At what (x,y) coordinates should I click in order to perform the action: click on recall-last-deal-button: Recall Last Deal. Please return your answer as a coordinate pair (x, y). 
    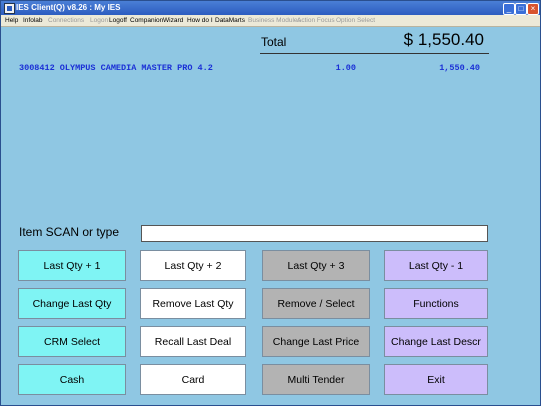
    Looking at the image, I should click on (193, 341).